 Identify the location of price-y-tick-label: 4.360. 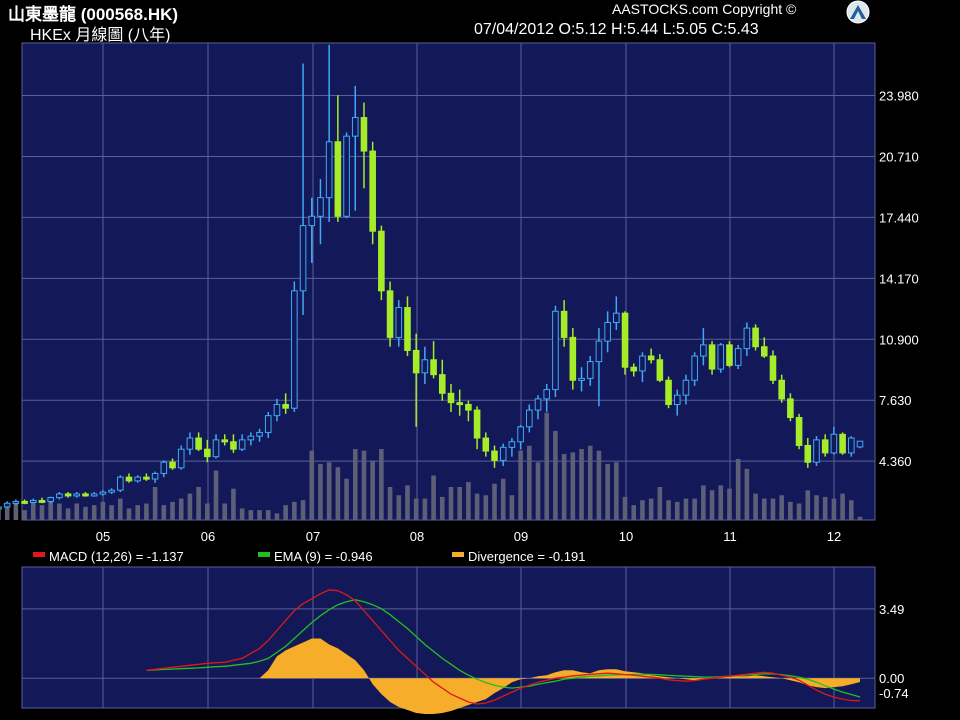
(895, 461).